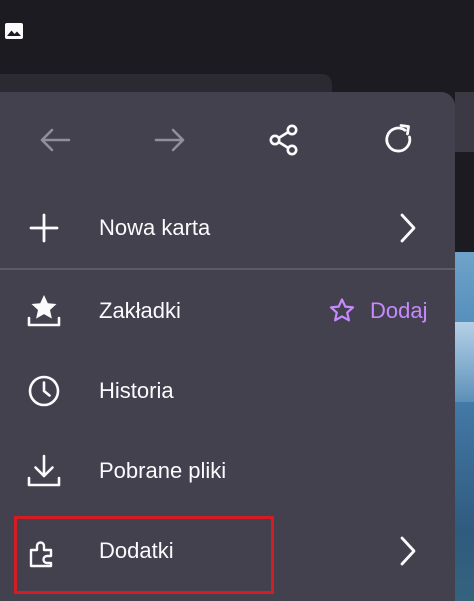  I want to click on downloads-label: Pobrane pliki, so click(163, 470).